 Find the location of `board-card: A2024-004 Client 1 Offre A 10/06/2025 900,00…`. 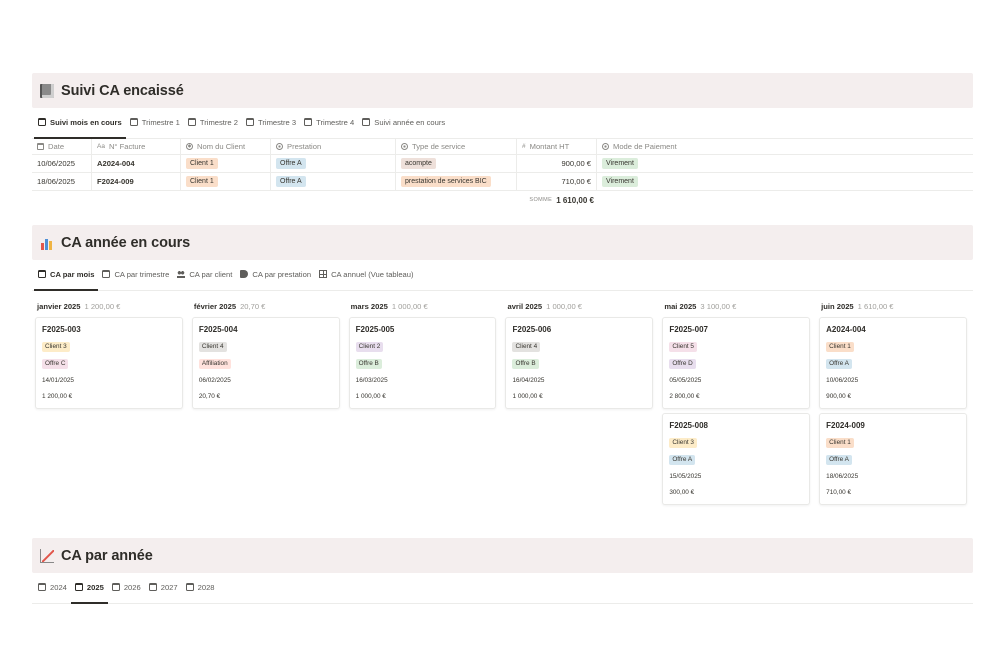

board-card: A2024-004 Client 1 Offre A 10/06/2025 900,00… is located at coordinates (893, 363).